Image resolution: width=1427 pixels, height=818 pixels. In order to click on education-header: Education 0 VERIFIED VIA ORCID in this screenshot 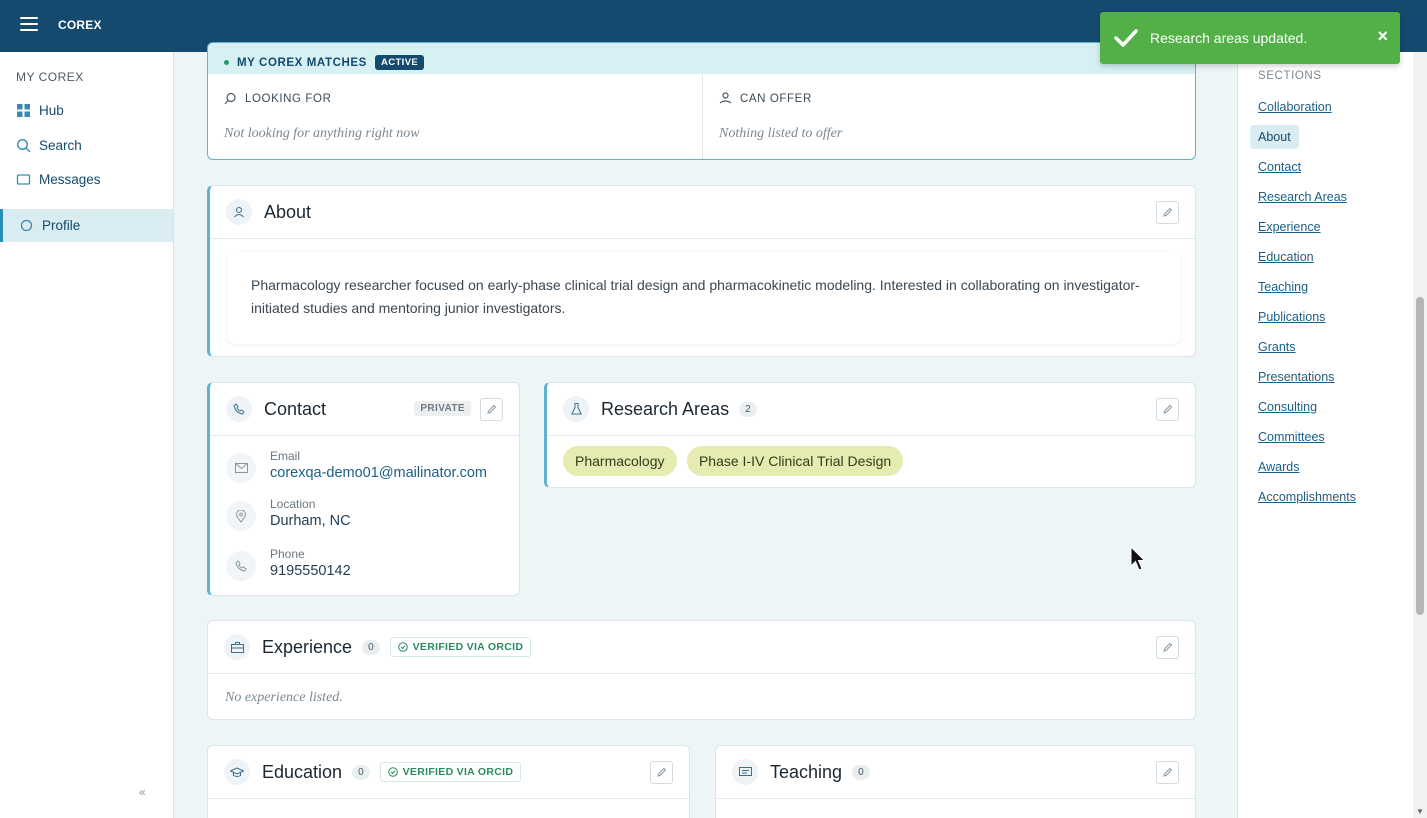, I will do `click(448, 772)`.